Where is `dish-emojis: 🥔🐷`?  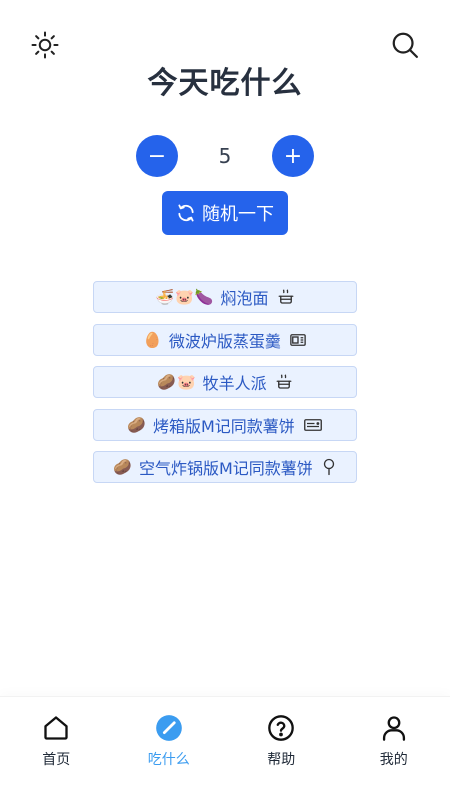
dish-emojis: 🥔🐷 is located at coordinates (177, 382).